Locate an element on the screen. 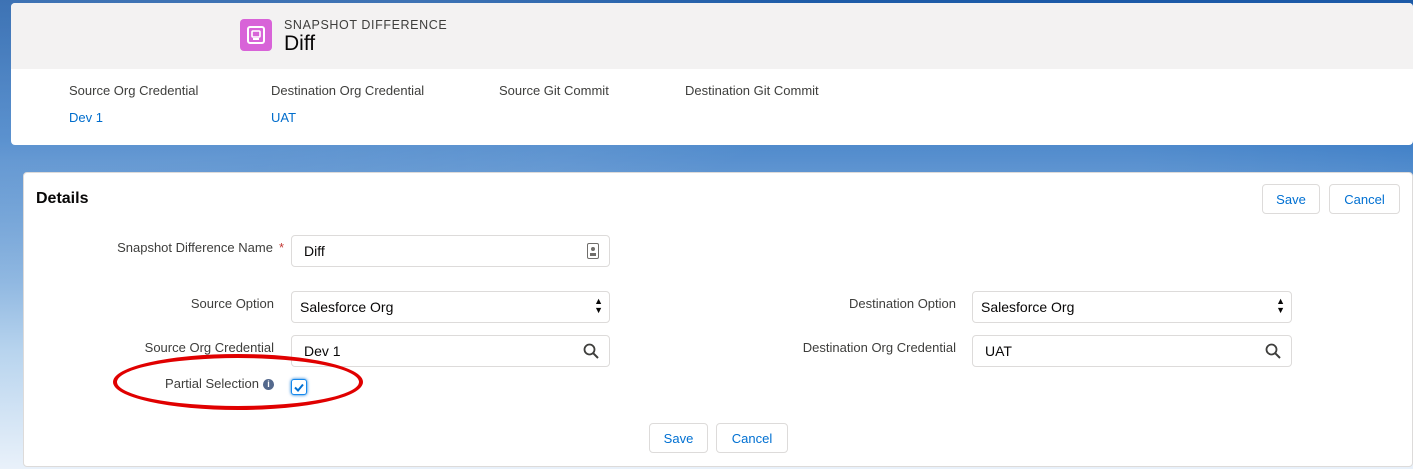 The height and width of the screenshot is (469, 1413). cancel-button: Cancel is located at coordinates (1364, 199).